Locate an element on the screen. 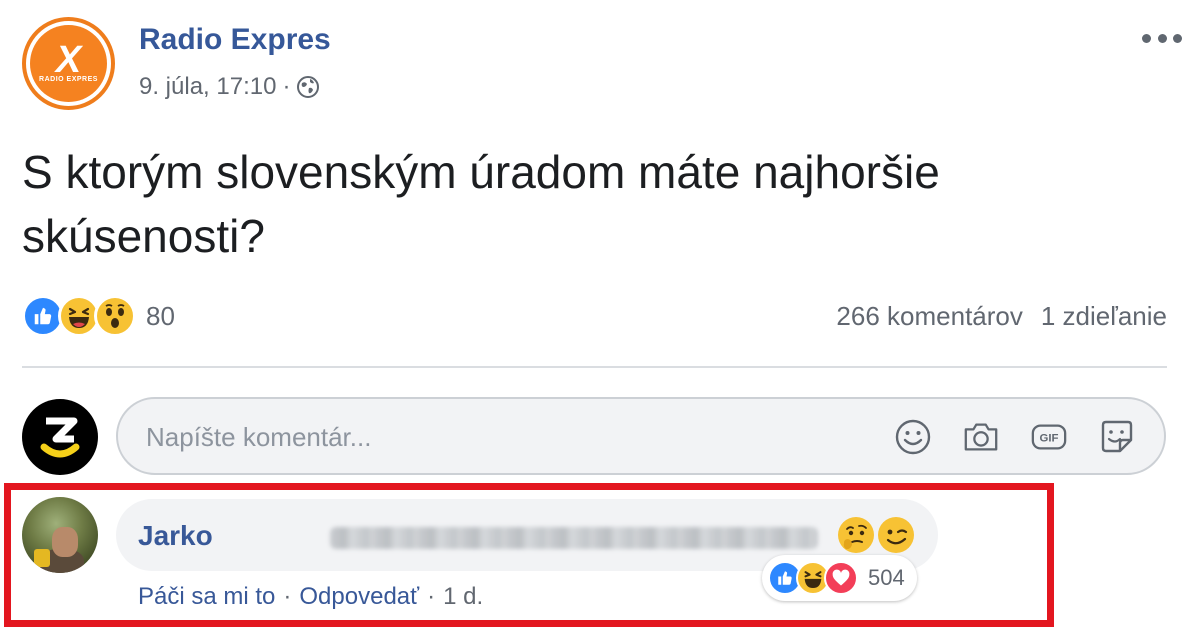 This screenshot has width=1200, height=630. like-comment-link: Páči sa mi to is located at coordinates (206, 597).